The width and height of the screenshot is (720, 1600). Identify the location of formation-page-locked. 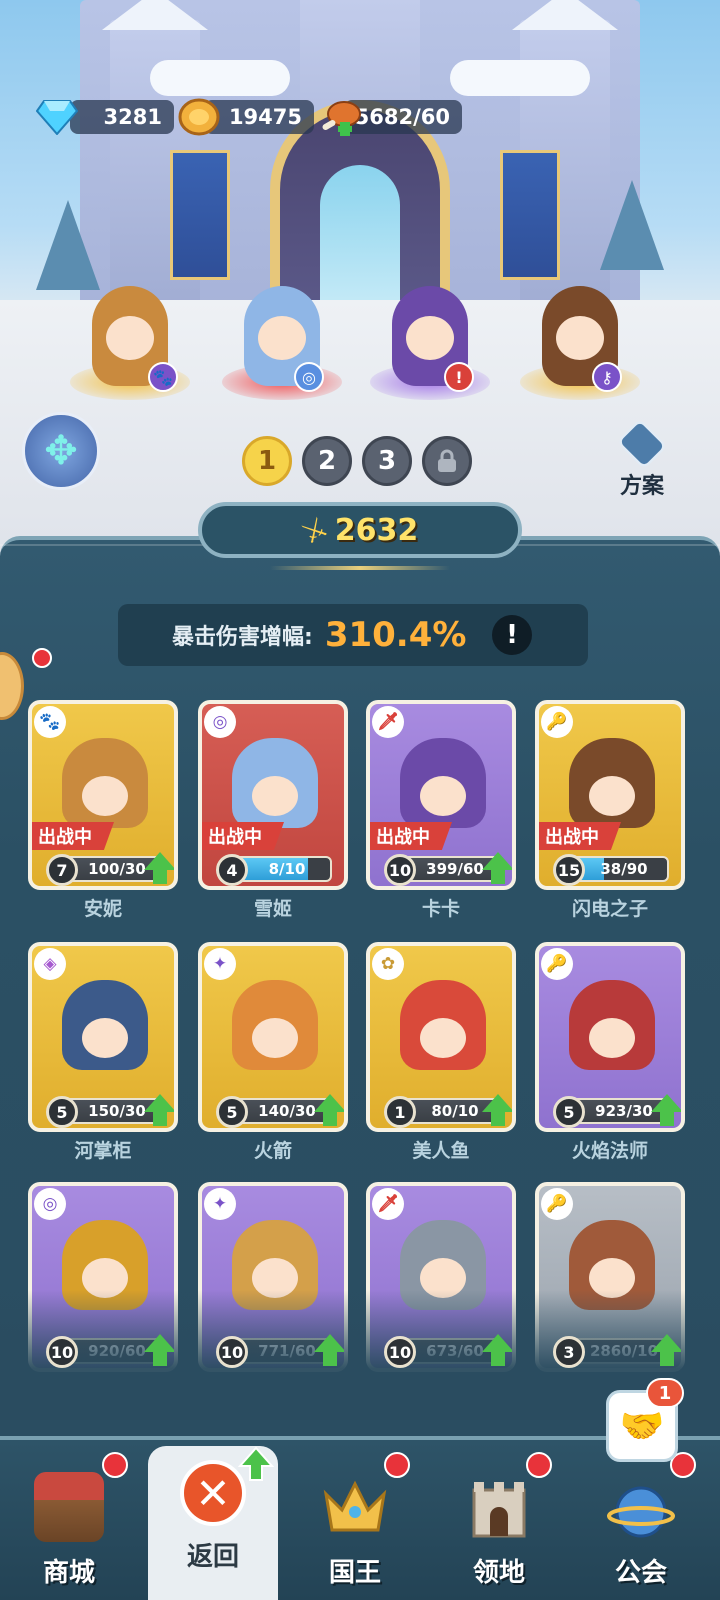
(447, 461).